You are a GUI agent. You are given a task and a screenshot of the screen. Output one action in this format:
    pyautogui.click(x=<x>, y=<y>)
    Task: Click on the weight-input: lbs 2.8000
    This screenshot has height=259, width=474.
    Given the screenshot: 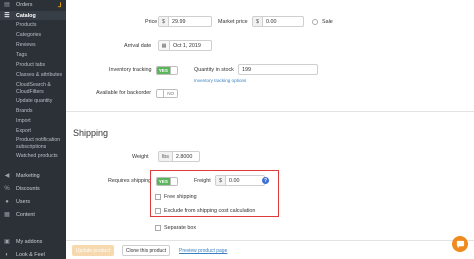 What is the action you would take?
    pyautogui.click(x=179, y=156)
    